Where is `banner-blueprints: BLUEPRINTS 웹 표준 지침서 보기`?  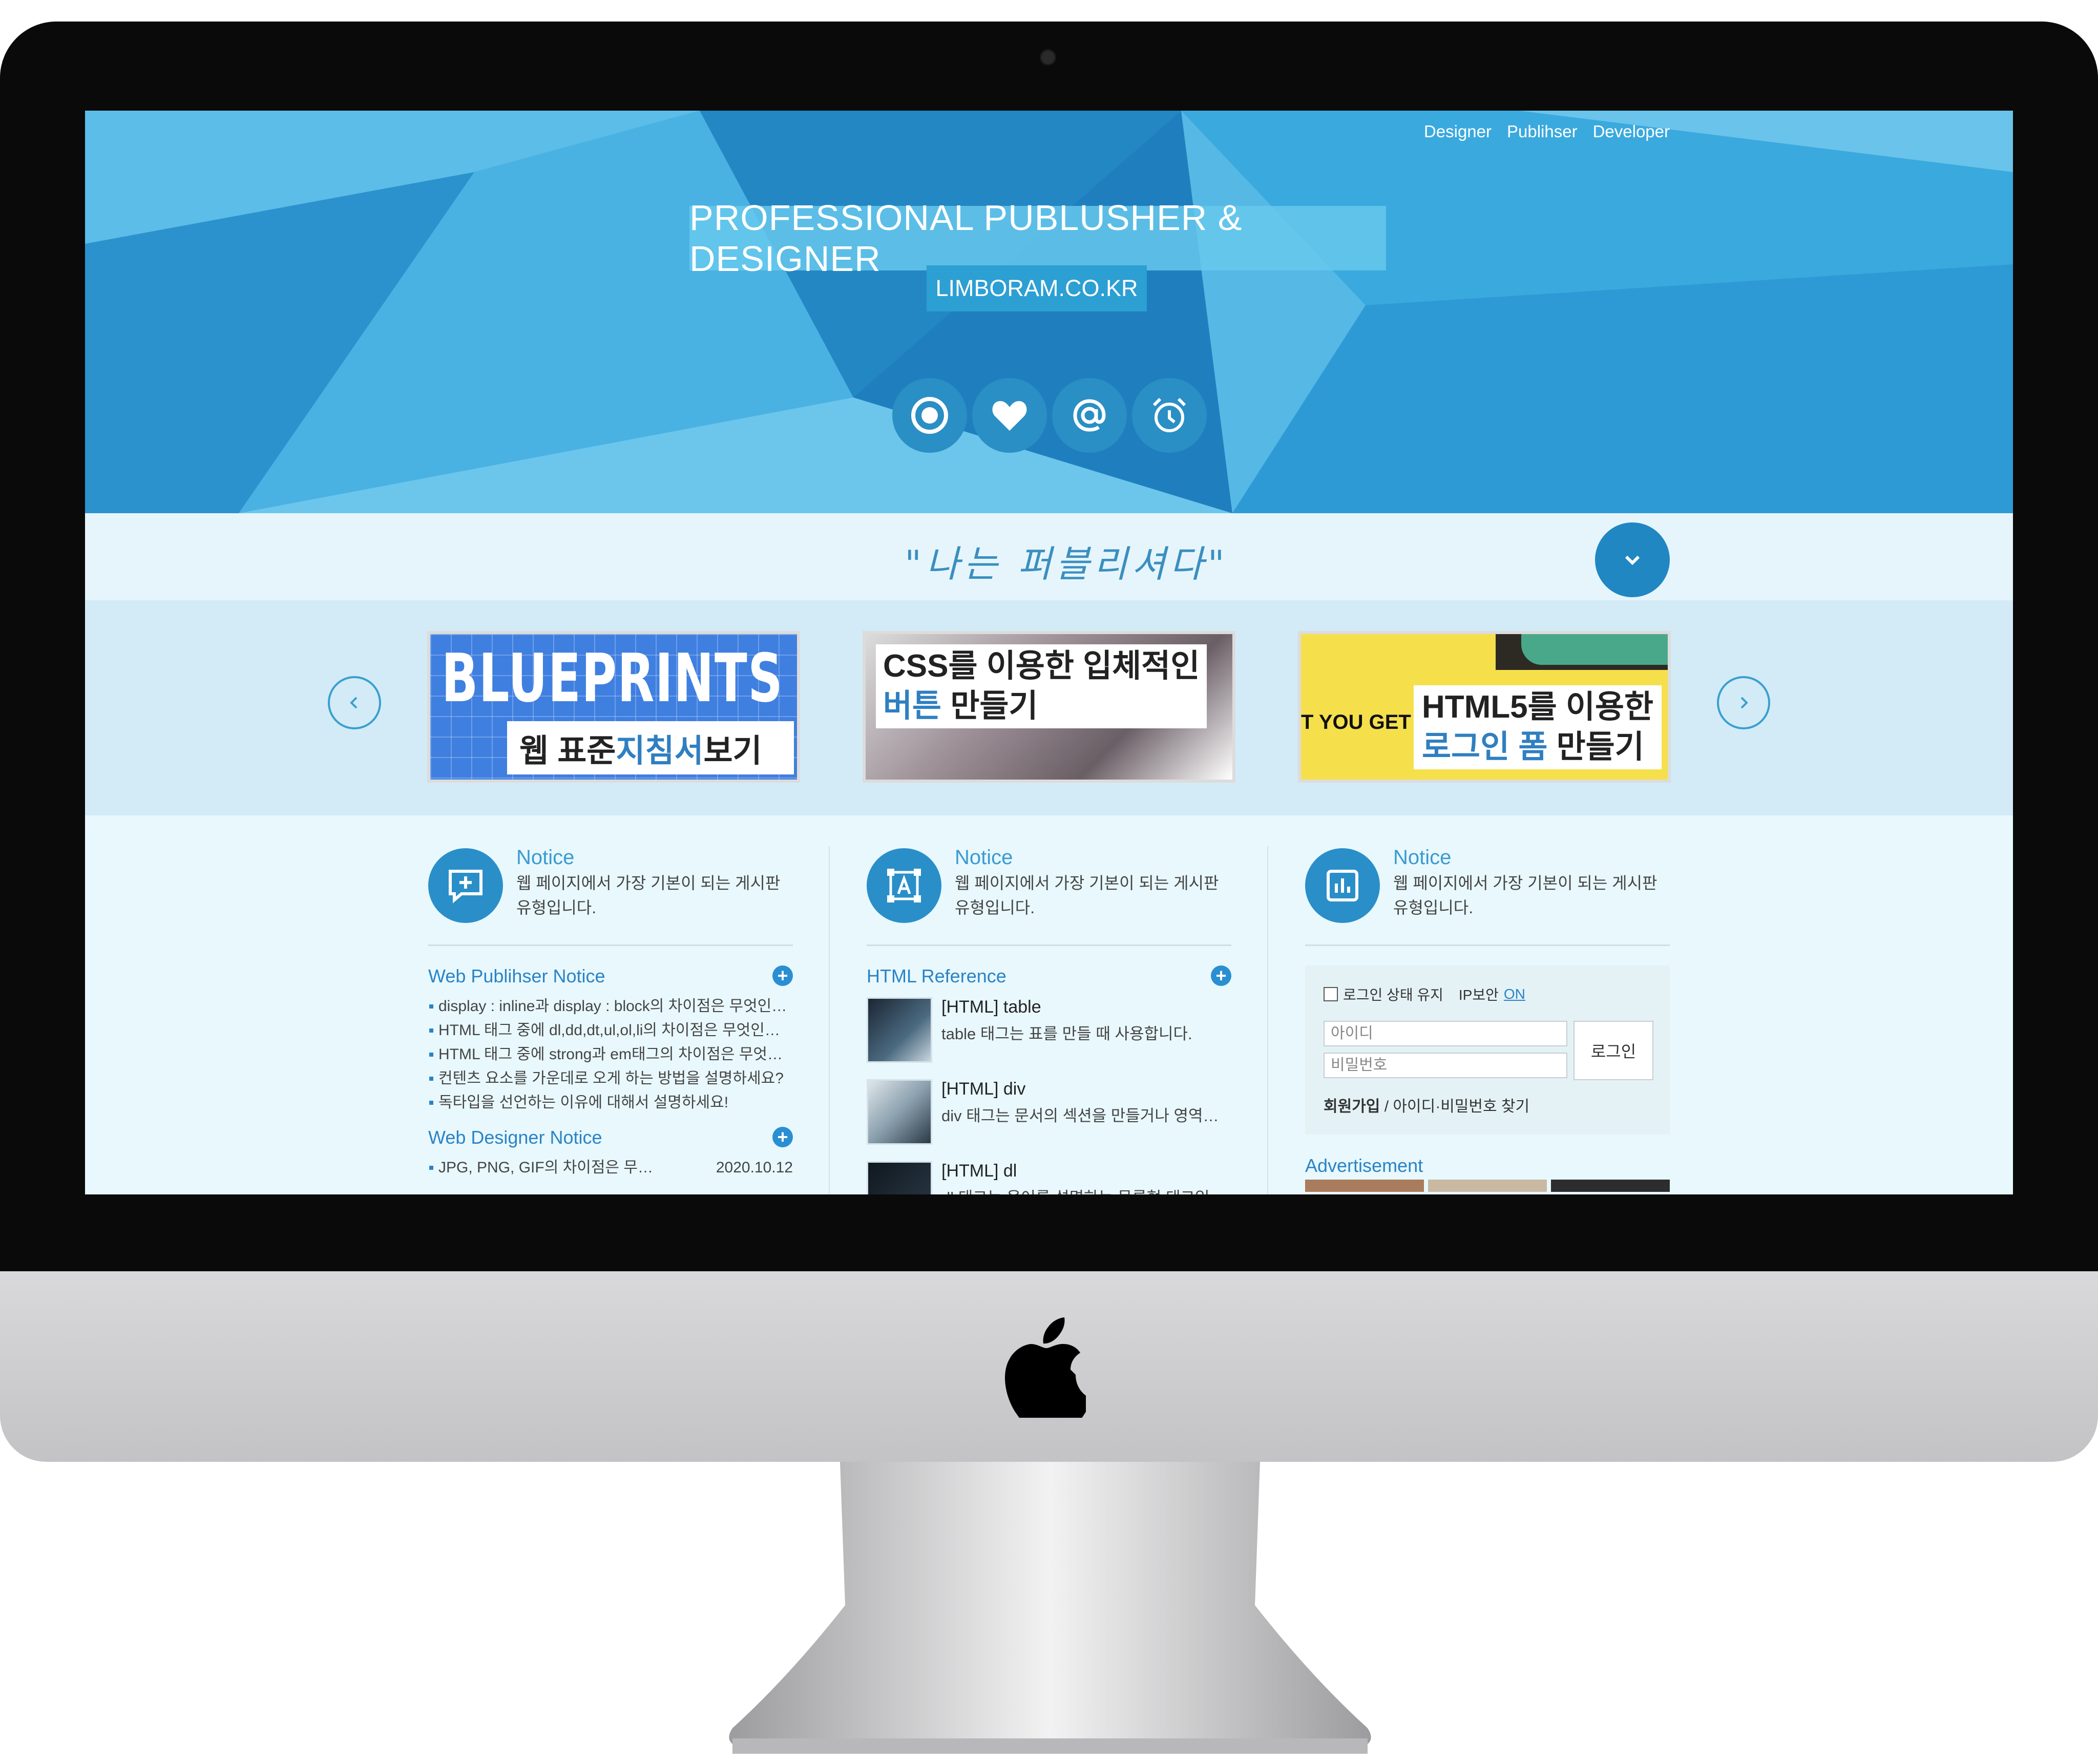
banner-blueprints: BLUEPRINTS 웹 표준 지침서 보기 is located at coordinates (613, 707).